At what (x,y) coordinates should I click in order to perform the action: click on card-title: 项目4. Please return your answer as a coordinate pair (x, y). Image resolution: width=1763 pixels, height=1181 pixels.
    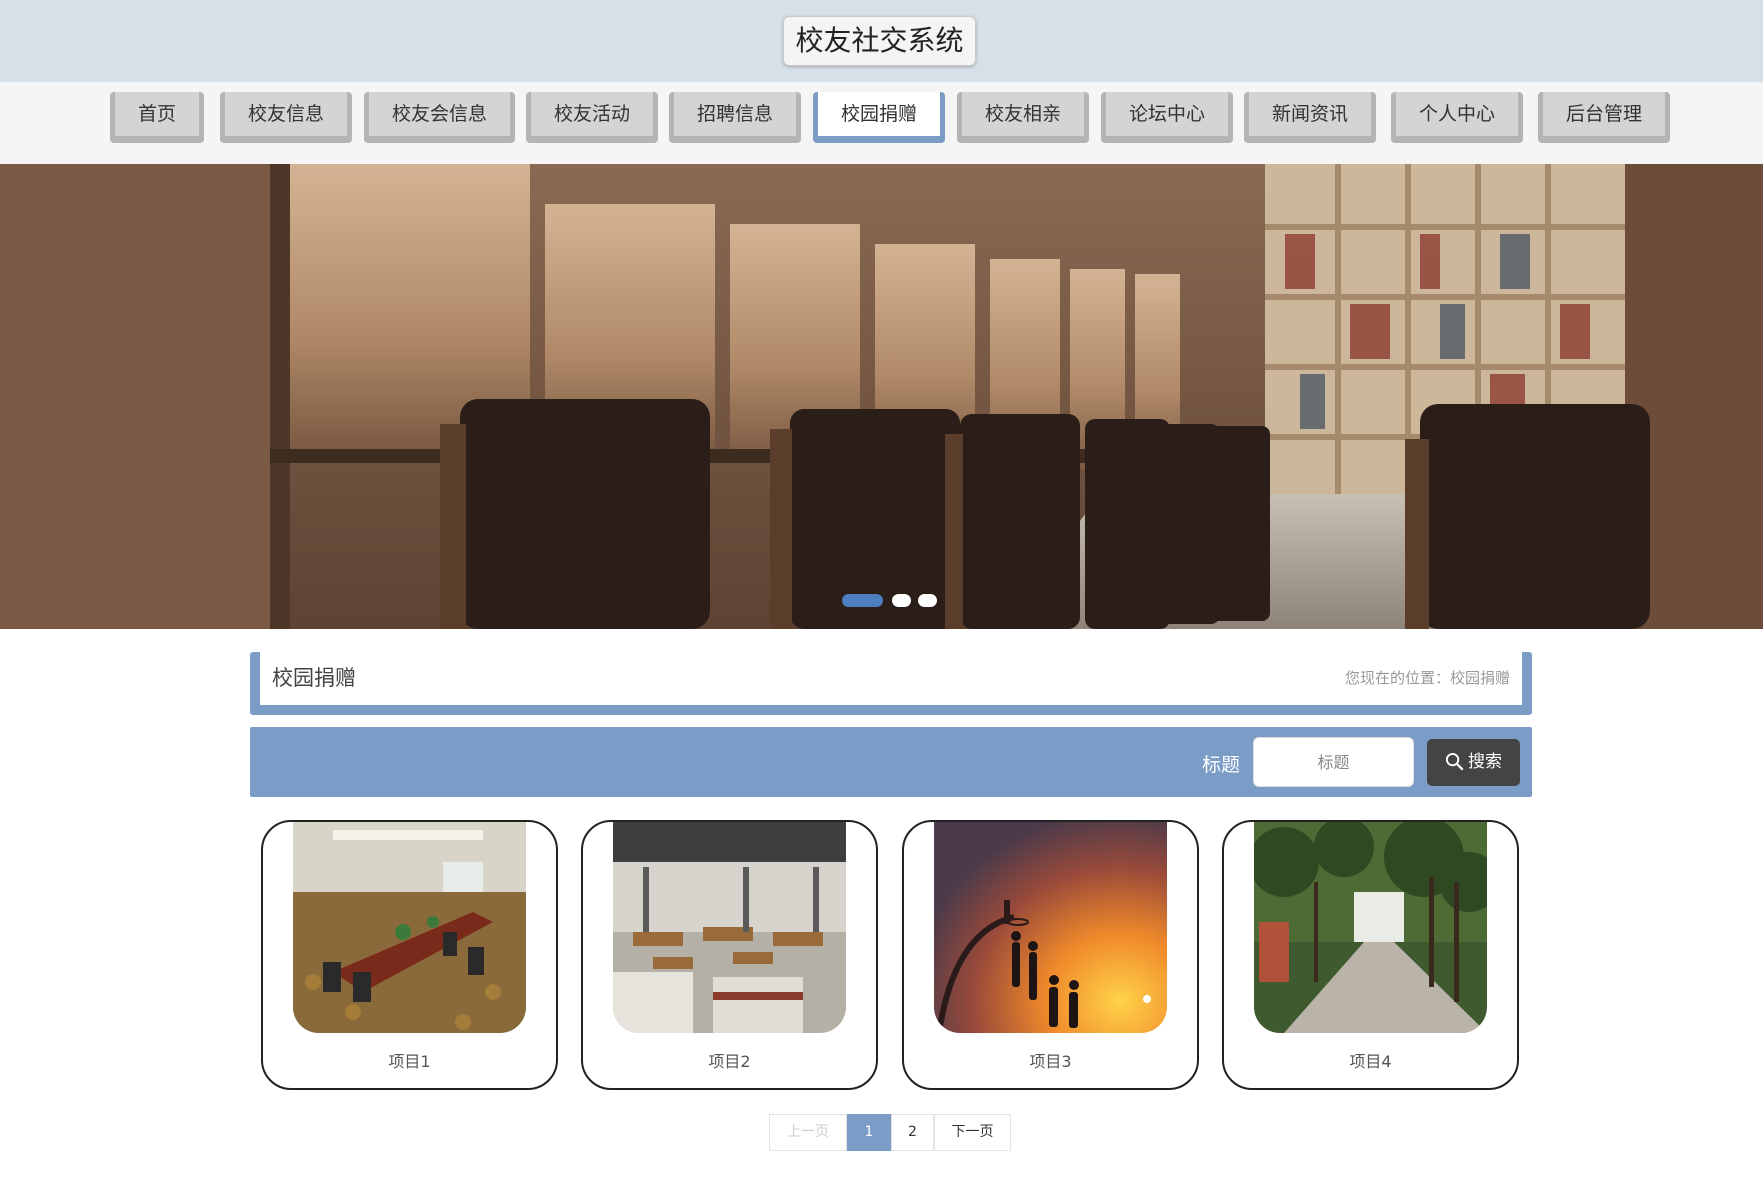
    Looking at the image, I should click on (1370, 1061).